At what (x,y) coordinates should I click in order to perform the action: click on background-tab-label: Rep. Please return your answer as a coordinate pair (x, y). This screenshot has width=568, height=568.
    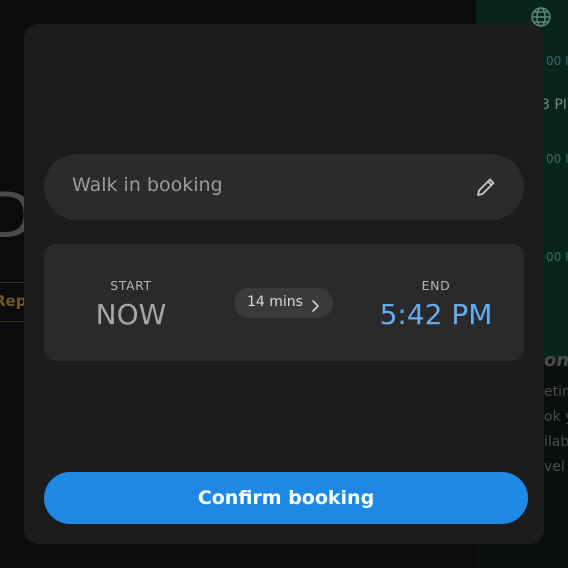
    Looking at the image, I should click on (13, 301).